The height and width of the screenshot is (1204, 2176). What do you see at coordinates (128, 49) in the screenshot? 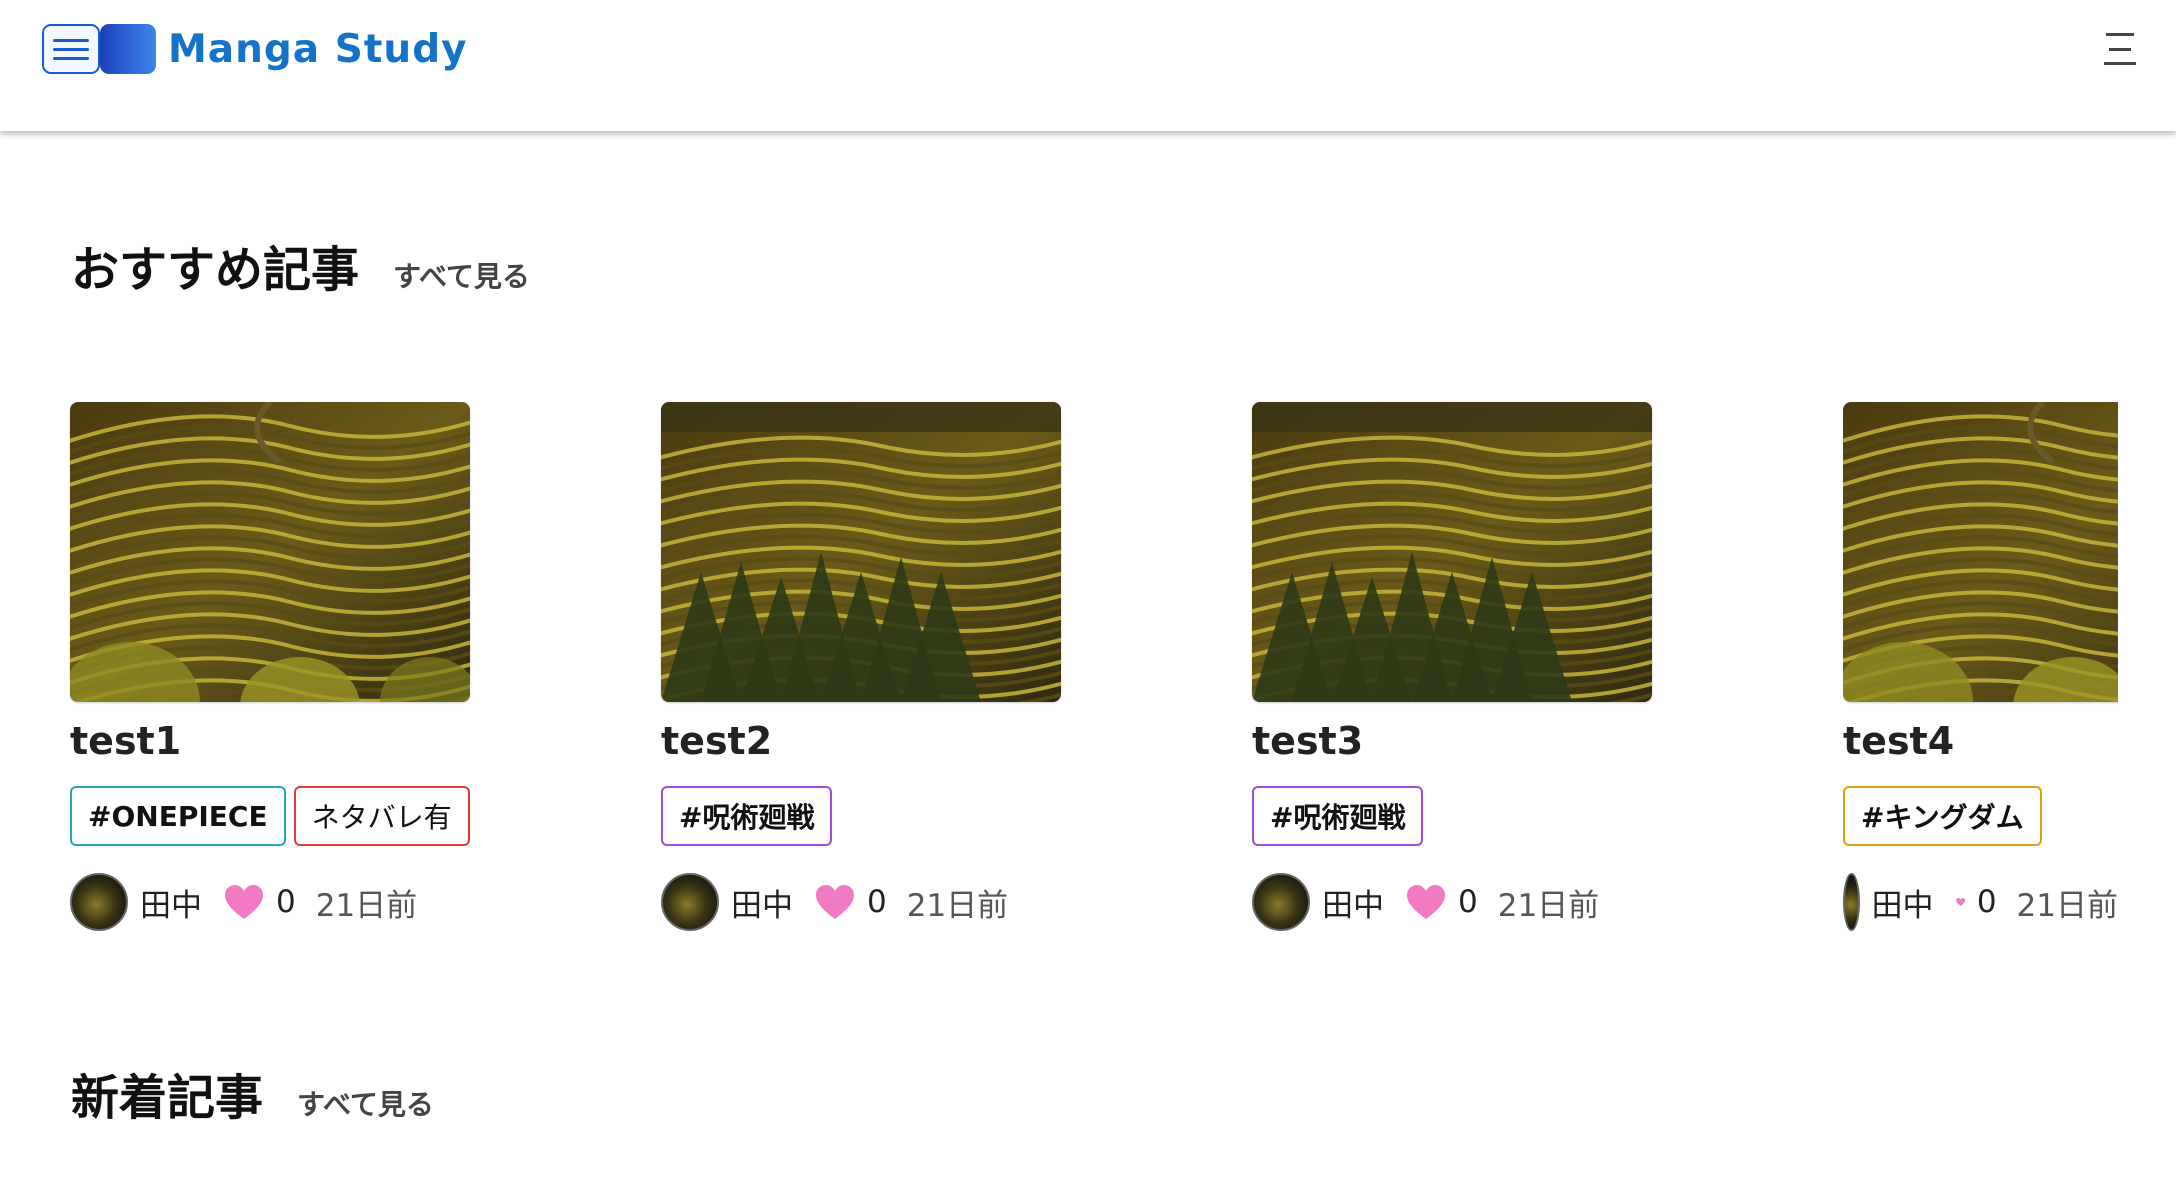
I see `logo-book-icon` at bounding box center [128, 49].